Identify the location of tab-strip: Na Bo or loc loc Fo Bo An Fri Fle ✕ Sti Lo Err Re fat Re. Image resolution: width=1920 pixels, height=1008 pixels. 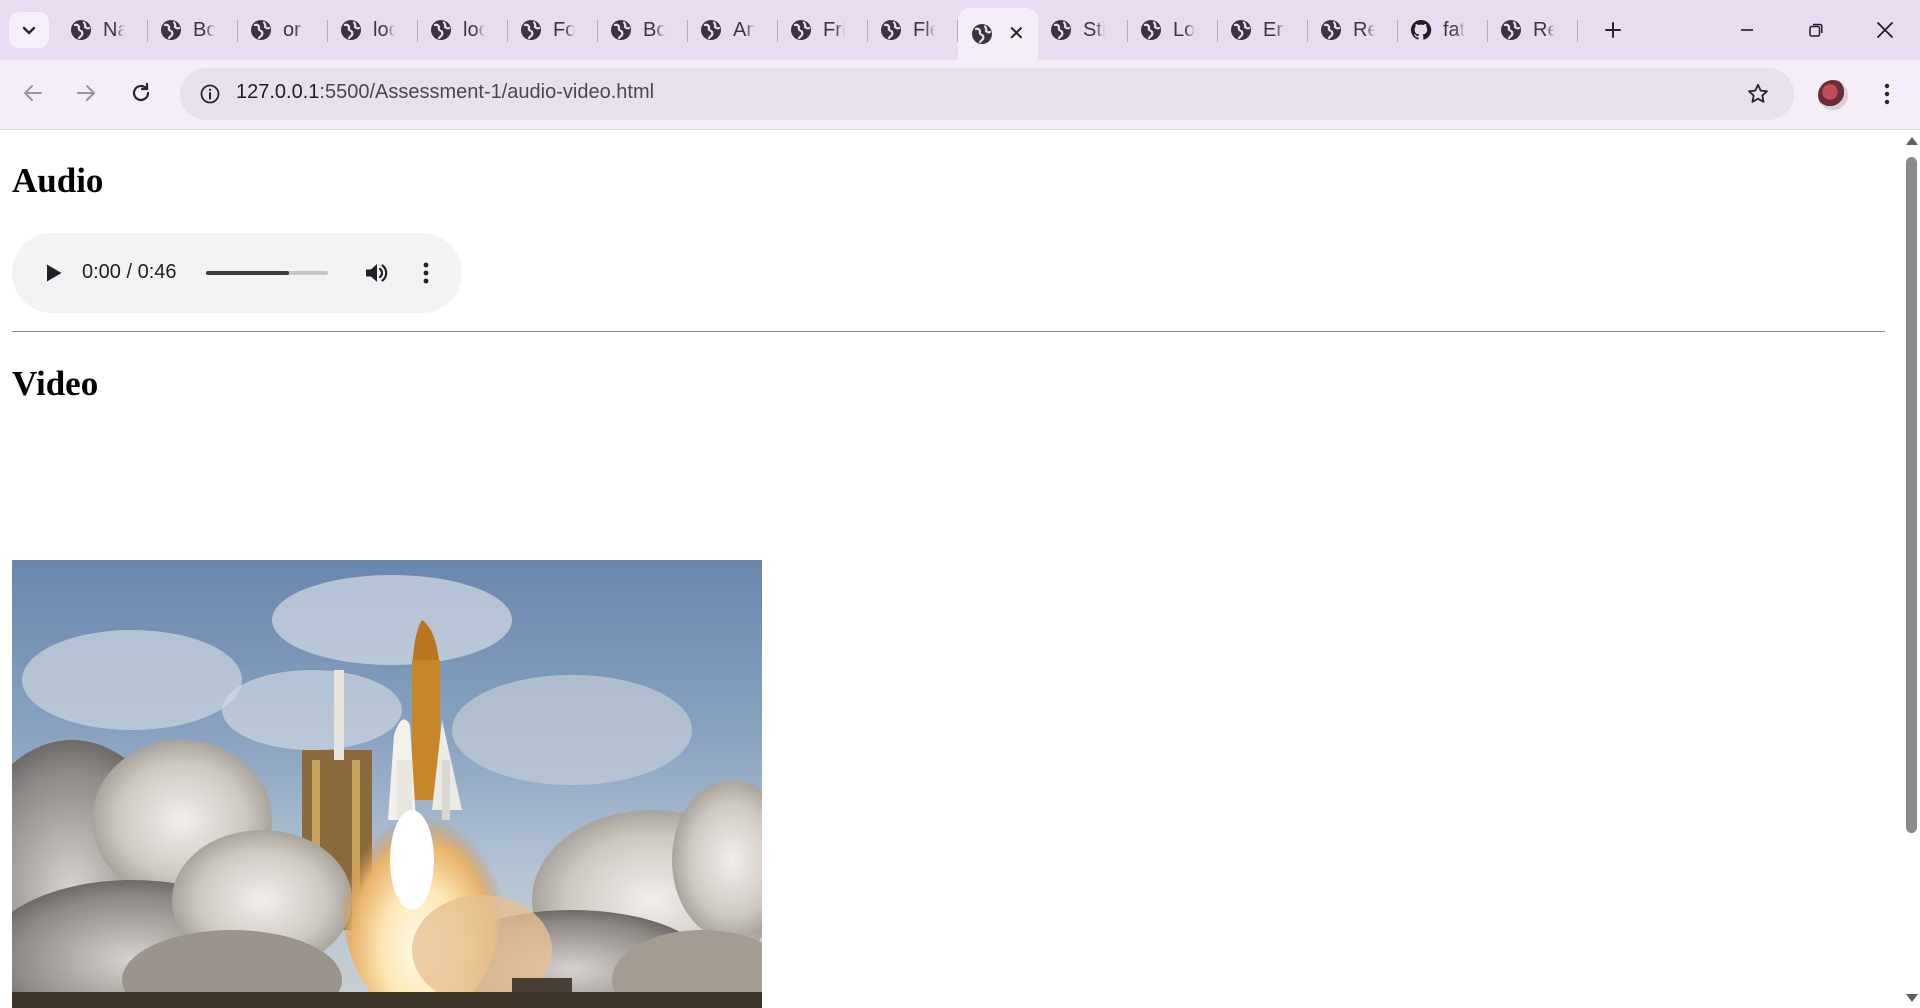
(960, 30).